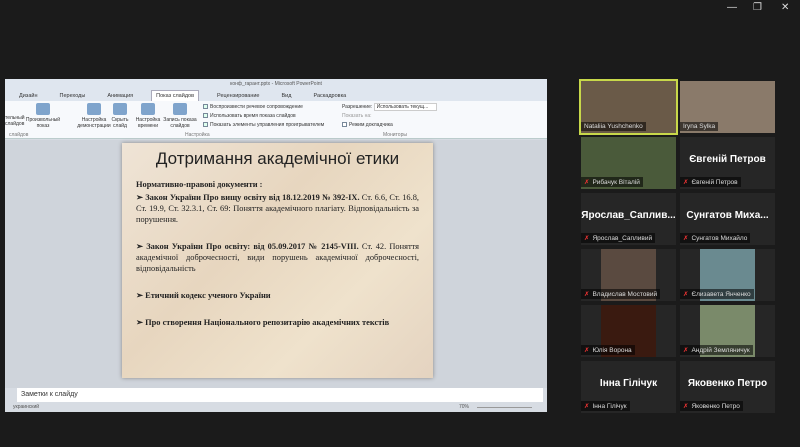 The width and height of the screenshot is (800, 447). What do you see at coordinates (400, 8) in the screenshot?
I see `meeting-top-bar: — ❐ ✕` at bounding box center [400, 8].